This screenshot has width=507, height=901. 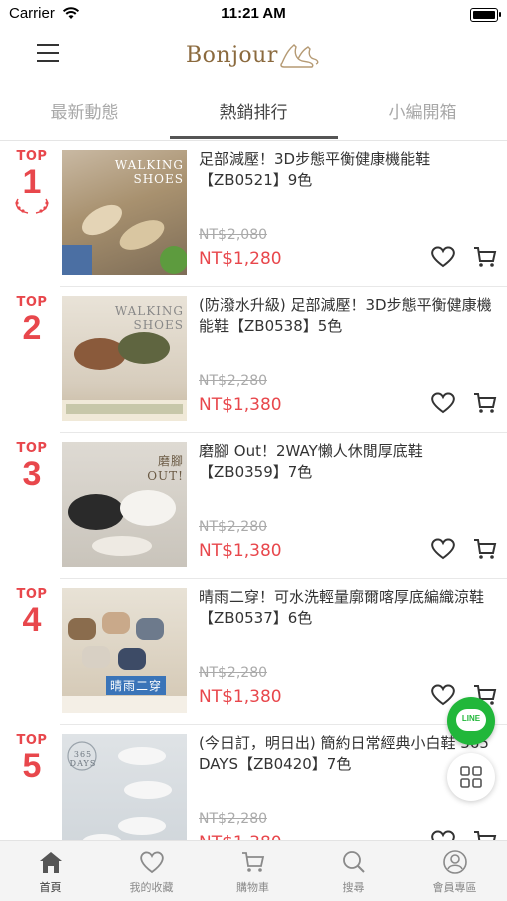 What do you see at coordinates (471, 718) in the screenshot?
I see `line-label: LINE` at bounding box center [471, 718].